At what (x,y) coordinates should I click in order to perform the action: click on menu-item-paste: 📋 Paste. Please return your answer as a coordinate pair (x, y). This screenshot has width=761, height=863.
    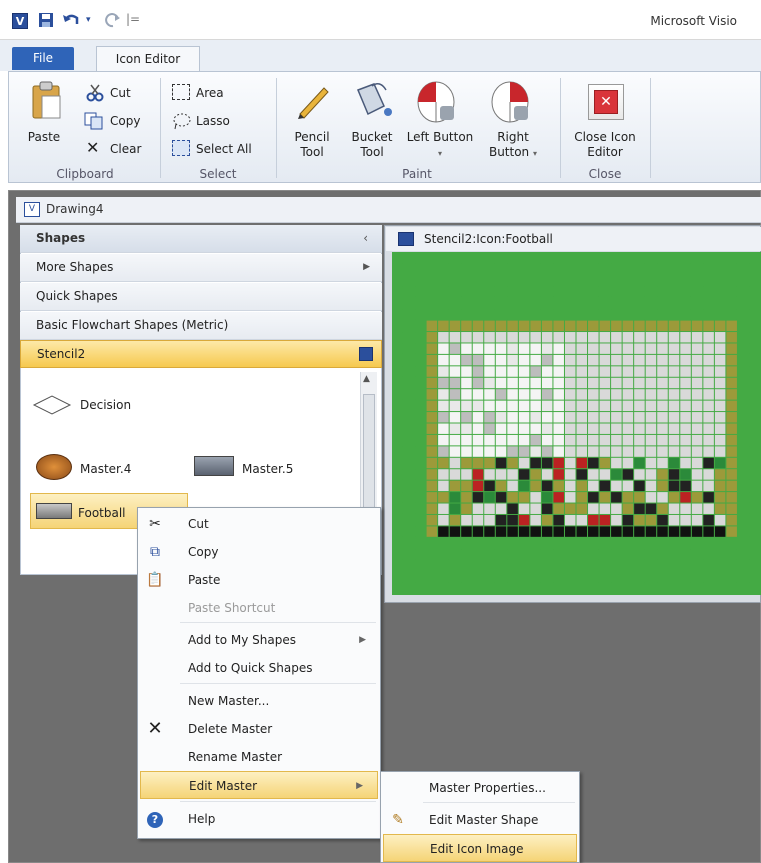
    Looking at the image, I should click on (259, 580).